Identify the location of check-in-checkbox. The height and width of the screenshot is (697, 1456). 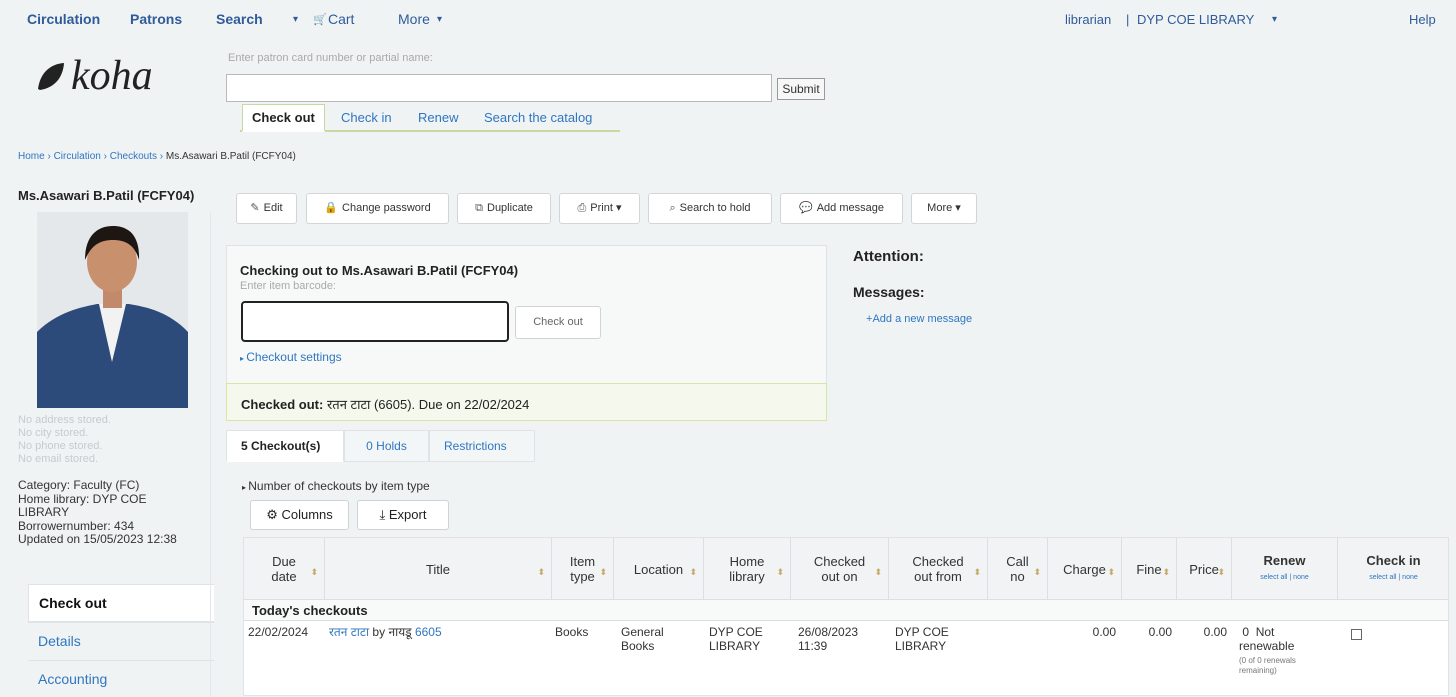
(1356, 634).